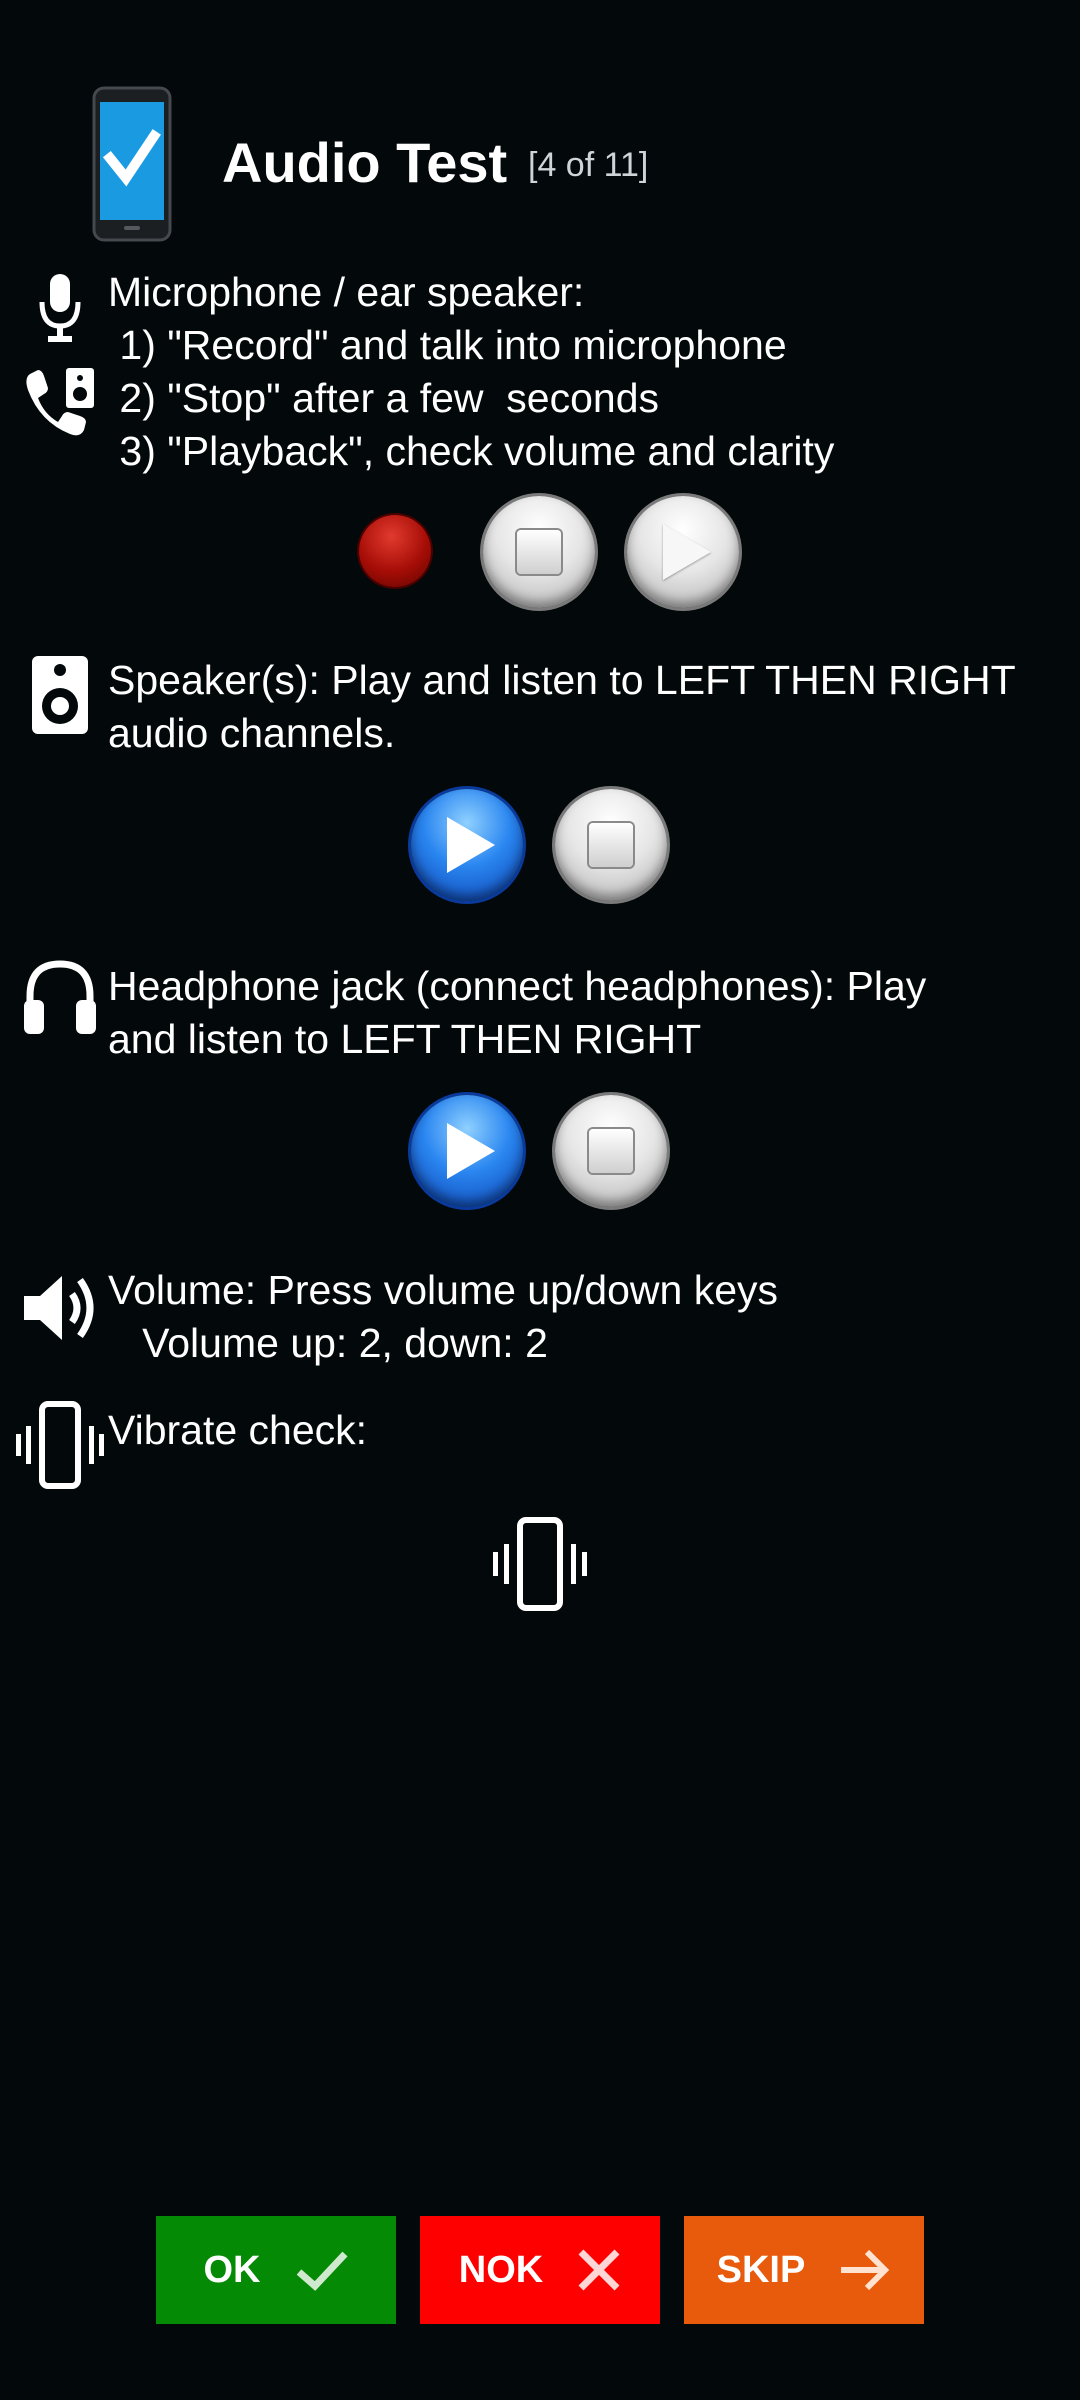 The width and height of the screenshot is (1080, 2400). I want to click on record-button, so click(395, 551).